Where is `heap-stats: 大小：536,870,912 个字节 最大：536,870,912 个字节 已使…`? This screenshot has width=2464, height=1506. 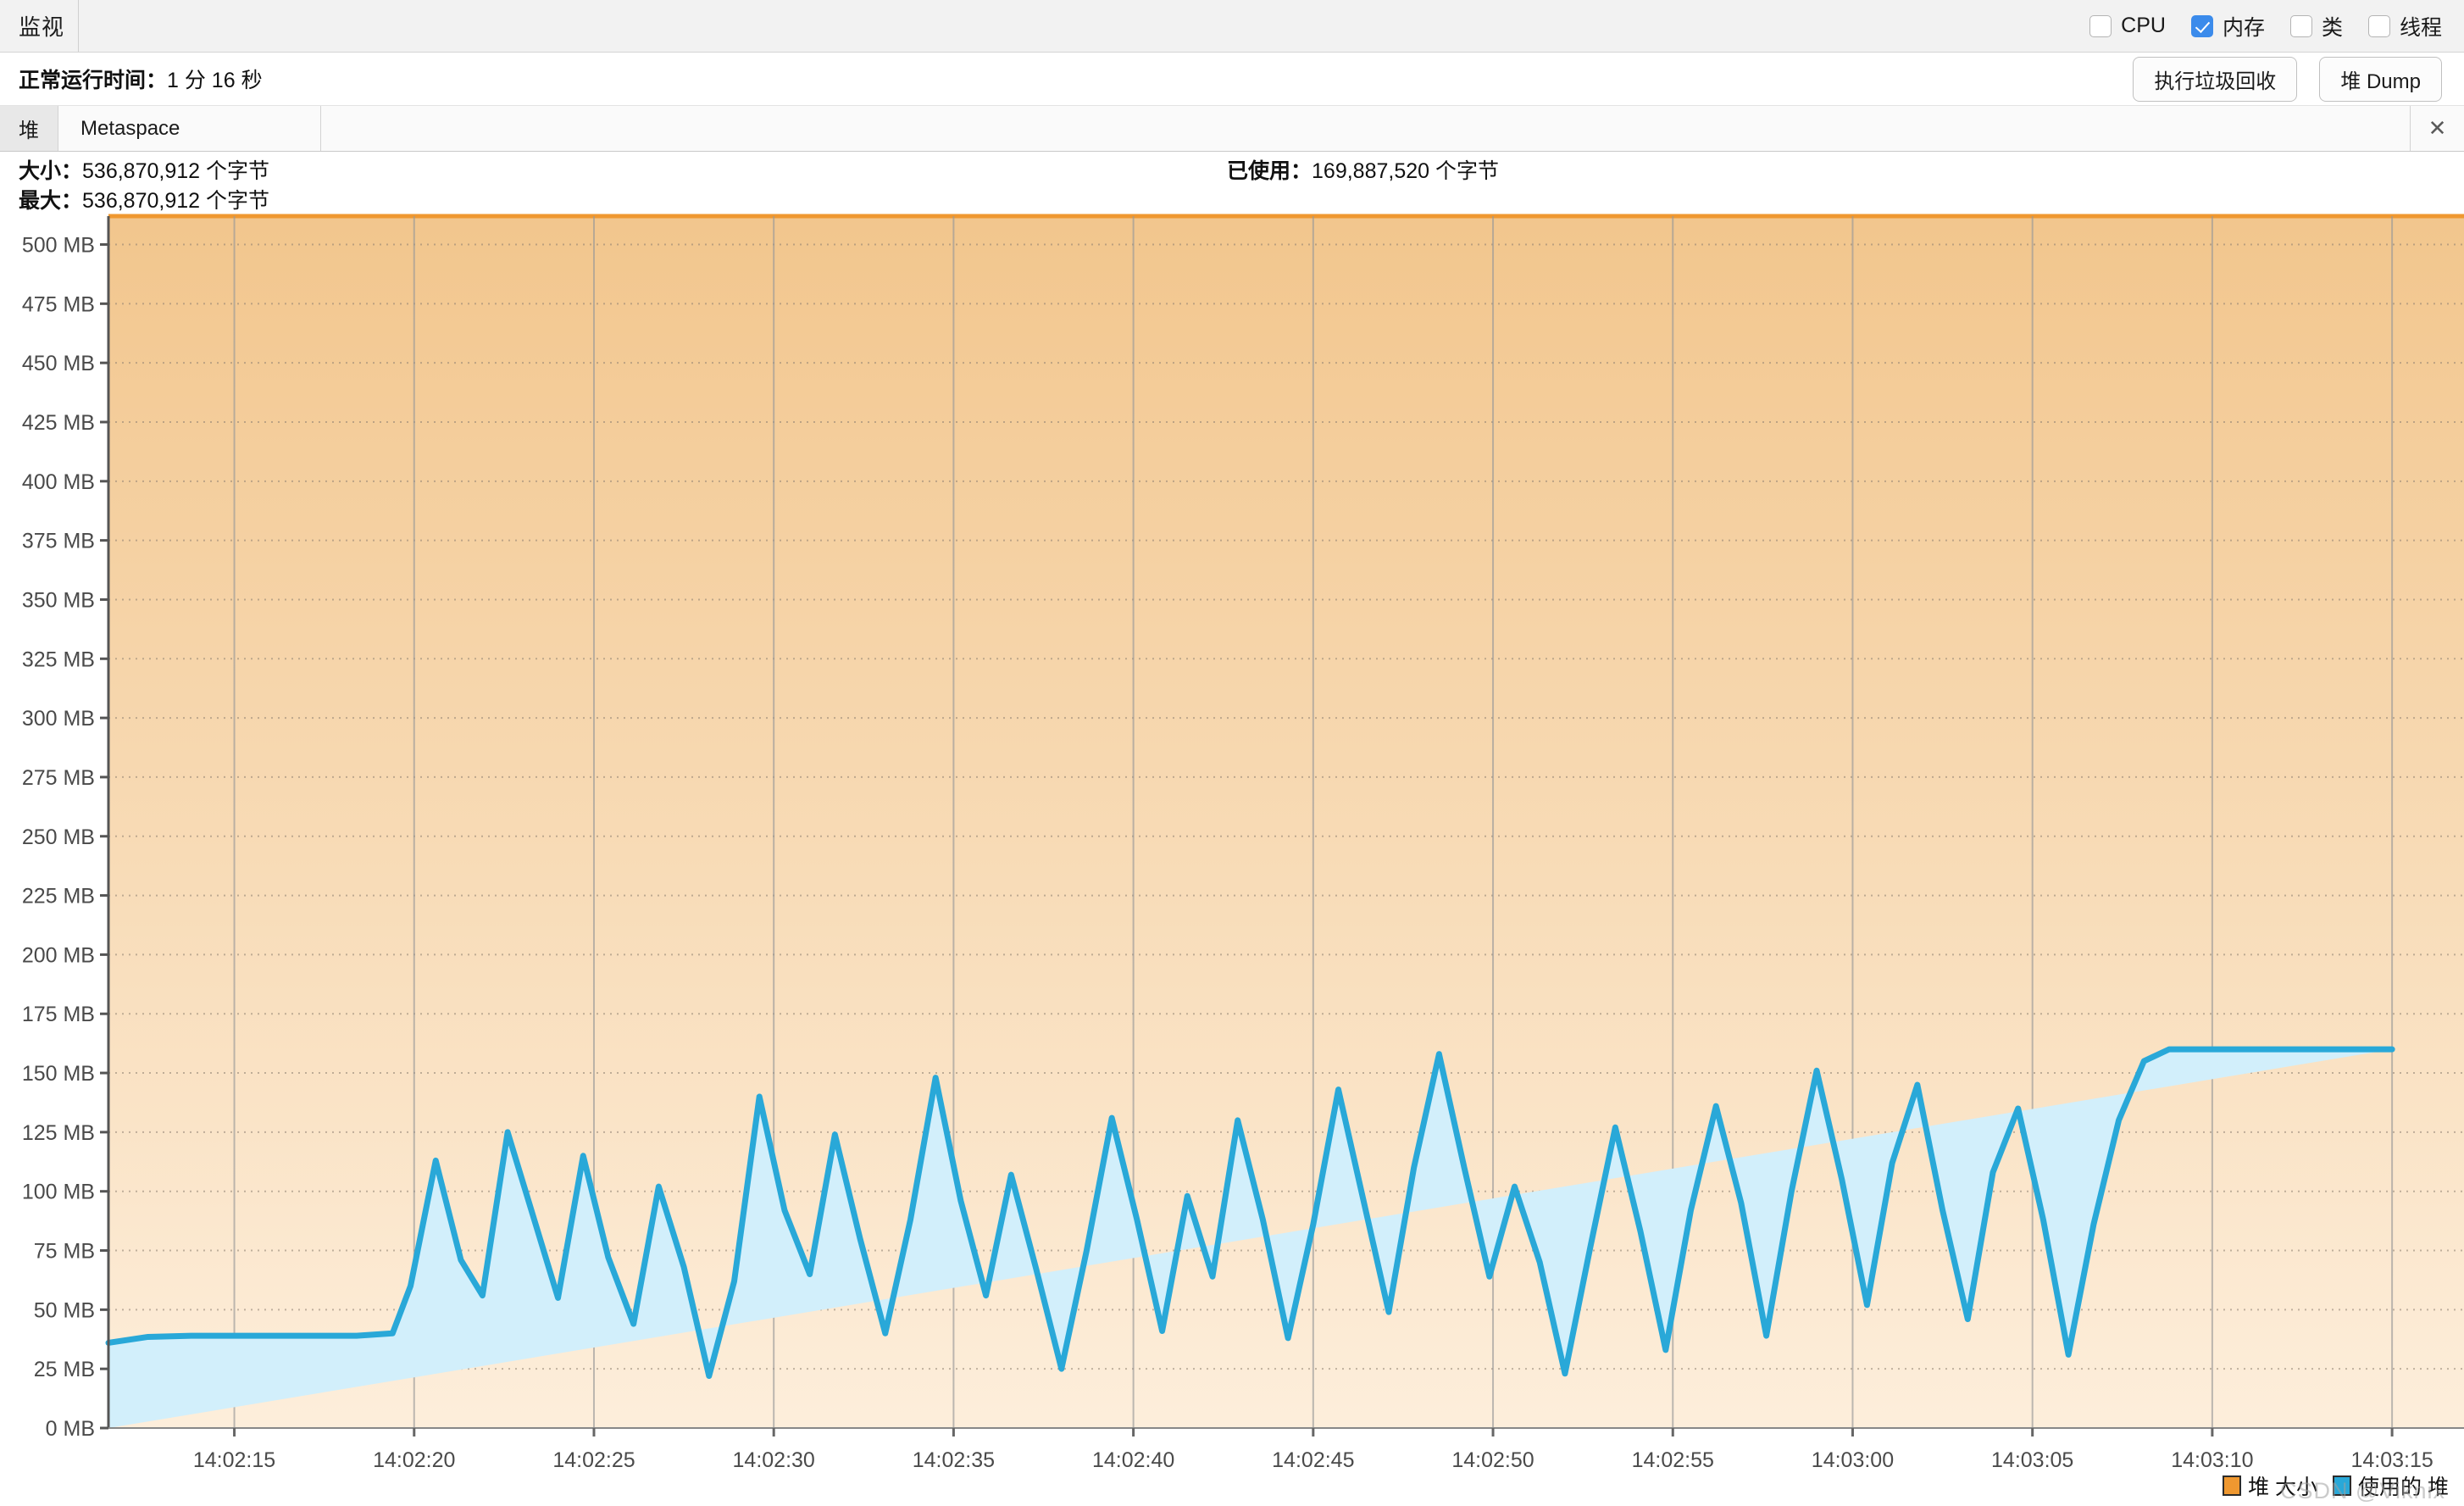
heap-stats: 大小：536,870,912 个字节 最大：536,870,912 个字节 已使… is located at coordinates (1232, 183).